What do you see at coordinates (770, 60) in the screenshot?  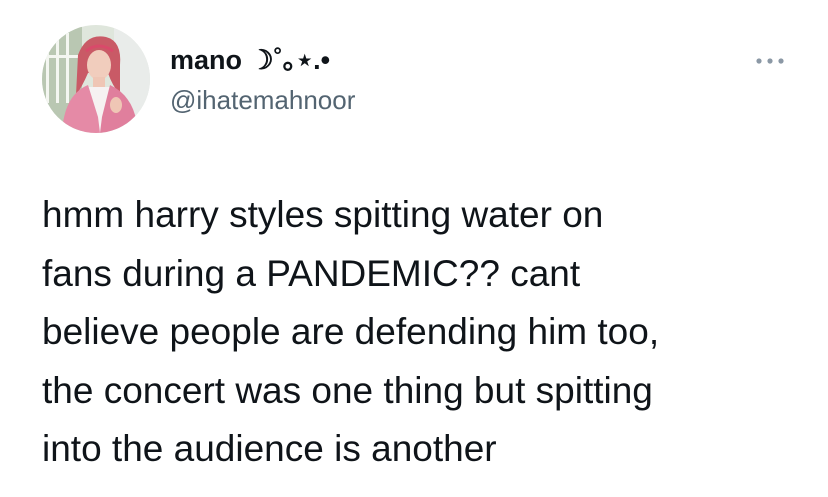 I see `more-options-icon` at bounding box center [770, 60].